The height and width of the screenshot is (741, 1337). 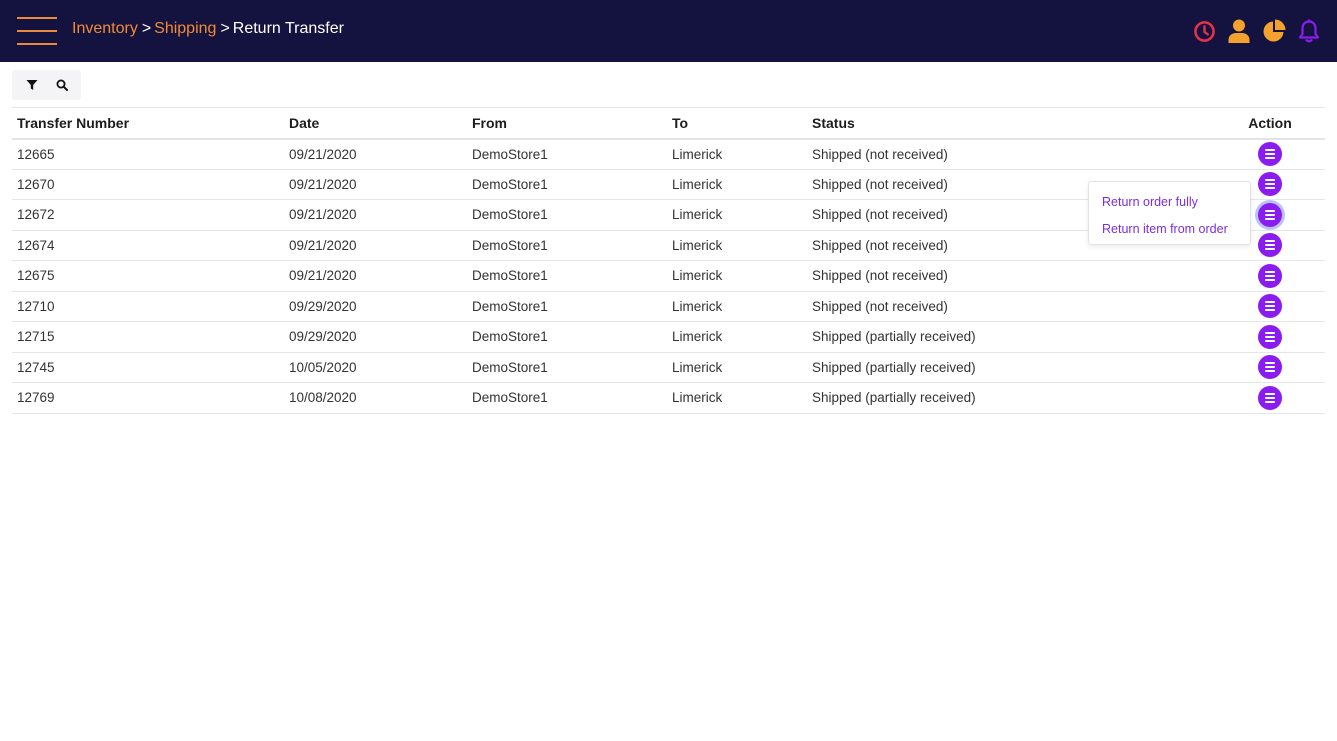 What do you see at coordinates (375, 398) in the screenshot?
I see `cell-date: 10/08/2020` at bounding box center [375, 398].